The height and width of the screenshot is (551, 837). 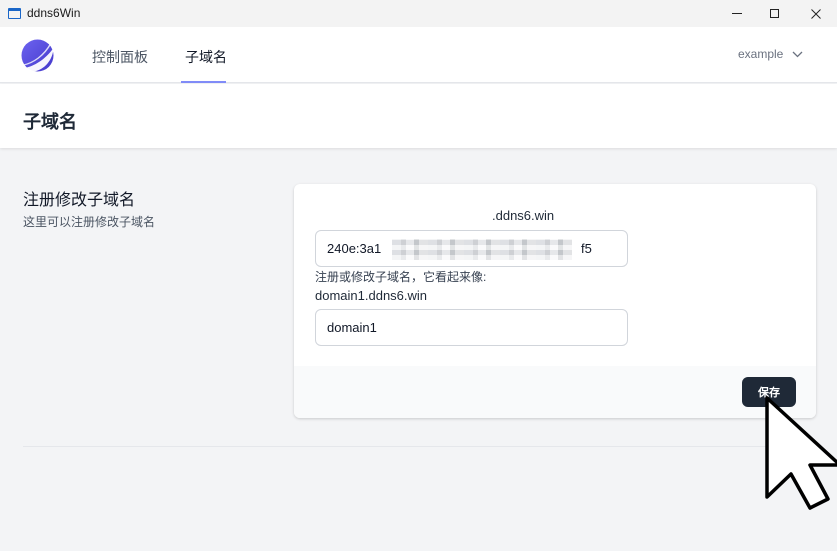 I want to click on minimize-icon, so click(x=737, y=13).